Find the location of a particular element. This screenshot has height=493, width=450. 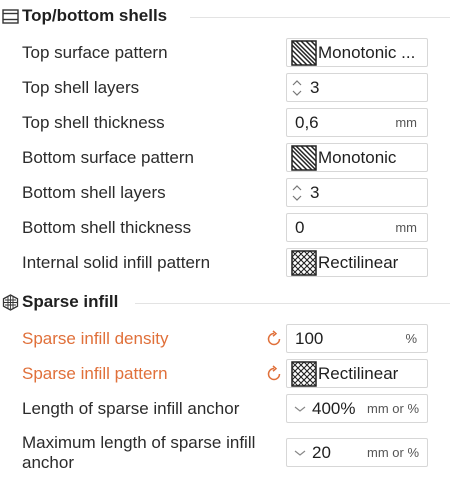

field-label: Bottom shell thickness is located at coordinates (107, 227).